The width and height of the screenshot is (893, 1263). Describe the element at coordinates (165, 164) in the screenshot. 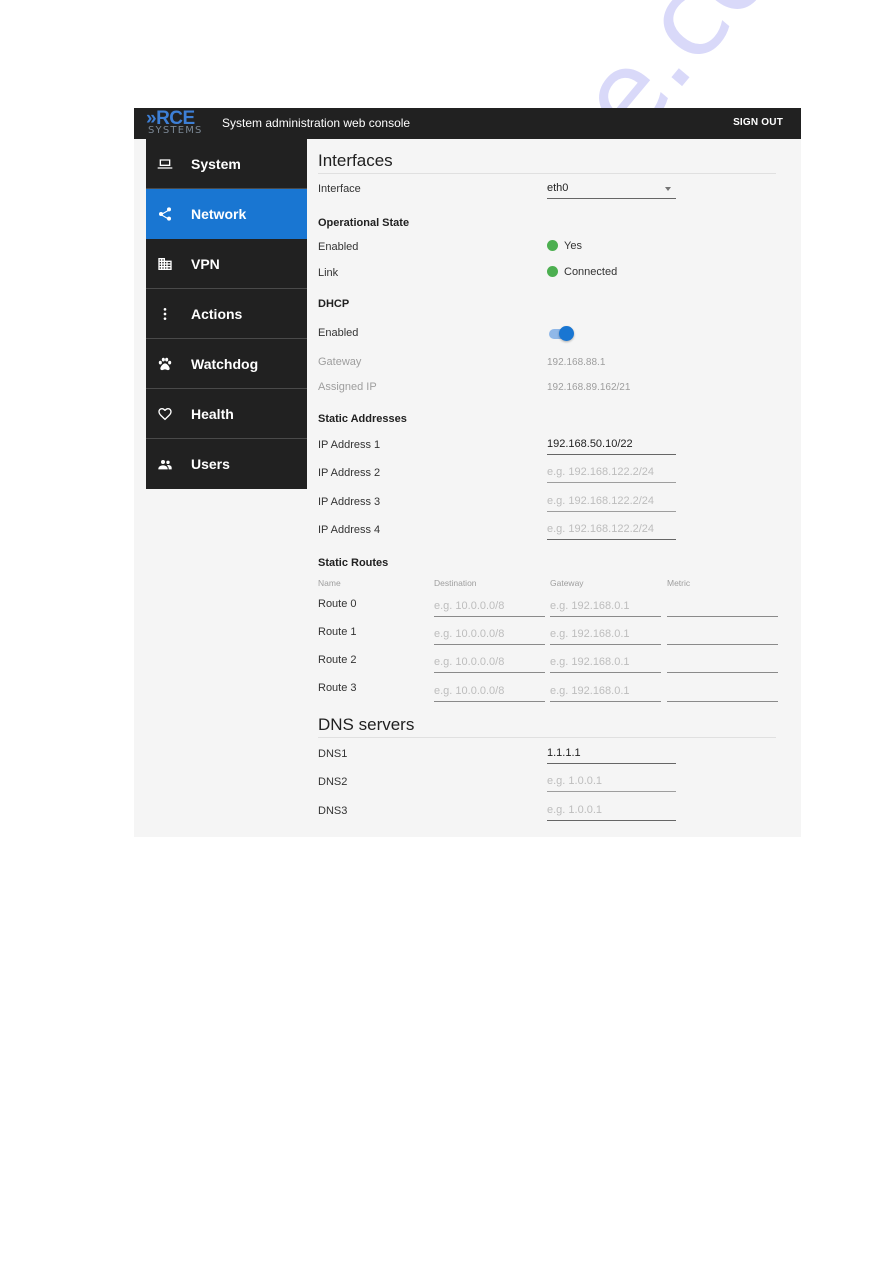

I see `laptop-icon` at that location.